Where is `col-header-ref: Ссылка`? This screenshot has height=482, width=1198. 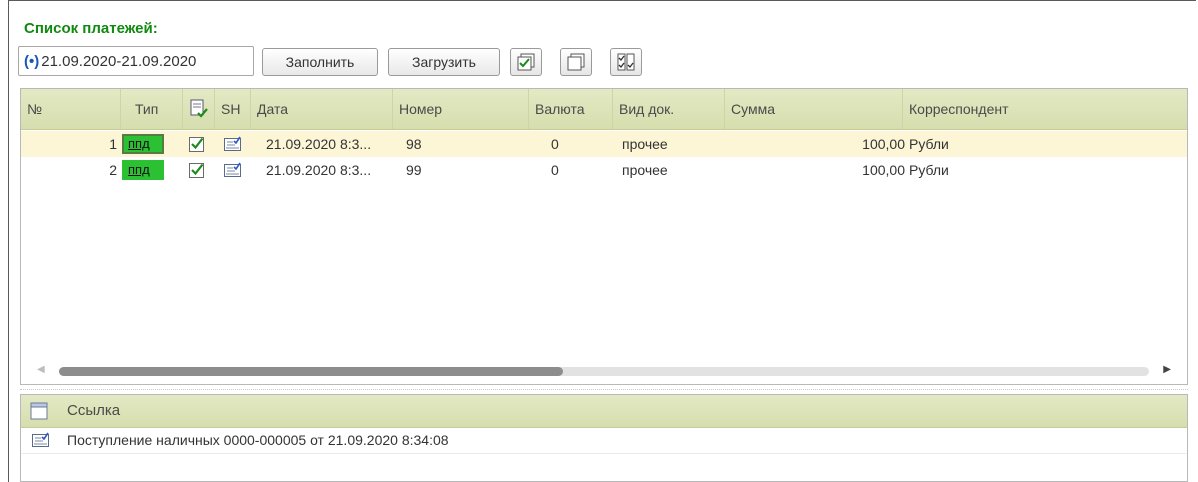 col-header-ref: Ссылка is located at coordinates (93, 411).